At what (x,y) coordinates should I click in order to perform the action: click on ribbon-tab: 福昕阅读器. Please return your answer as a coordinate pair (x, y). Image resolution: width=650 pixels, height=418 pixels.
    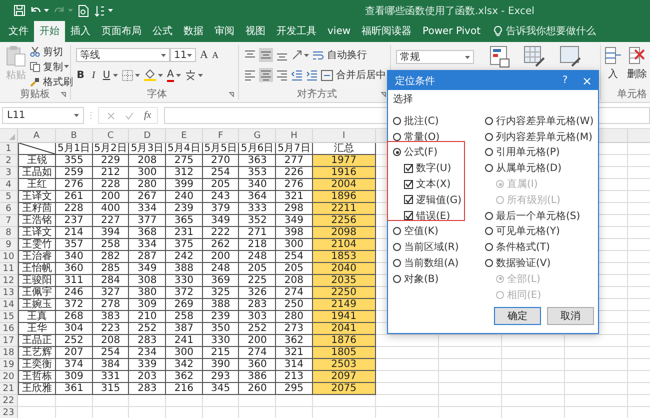
    Looking at the image, I should click on (387, 31).